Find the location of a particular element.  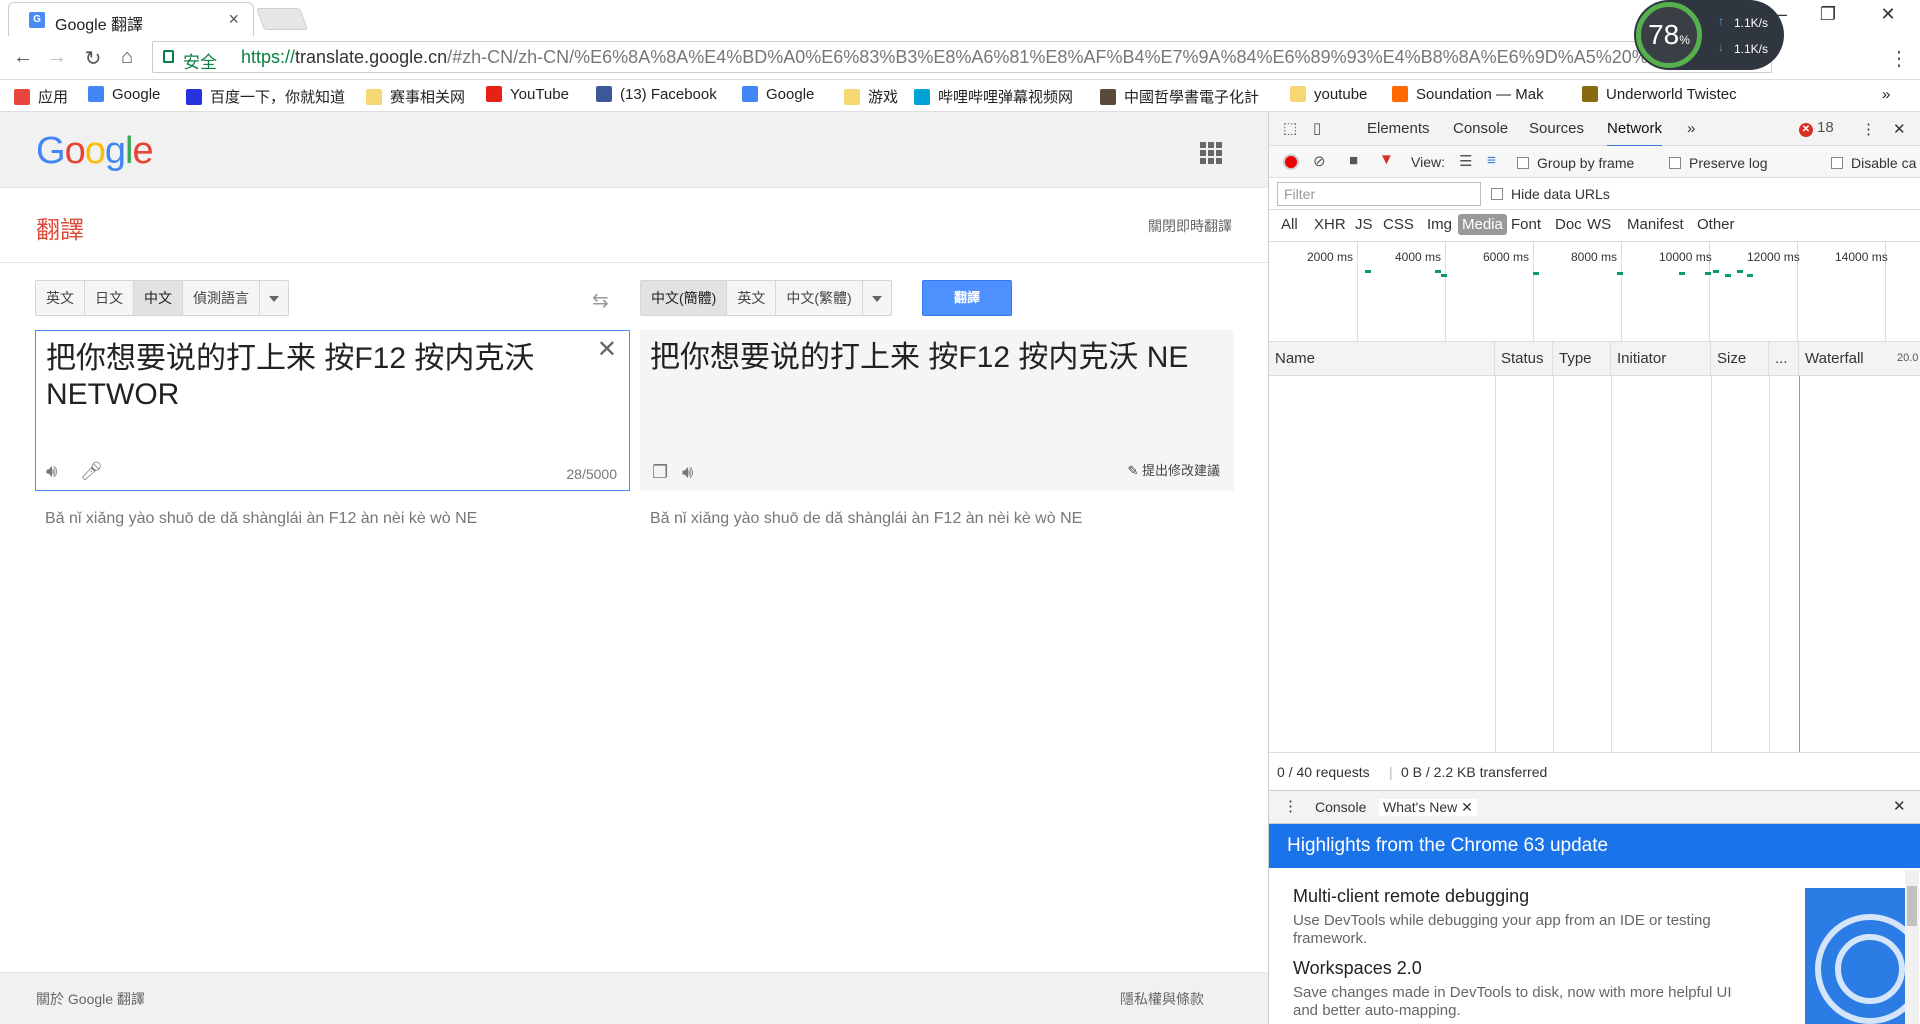

devtools-menu-icon: ⋮ is located at coordinates (1868, 129).